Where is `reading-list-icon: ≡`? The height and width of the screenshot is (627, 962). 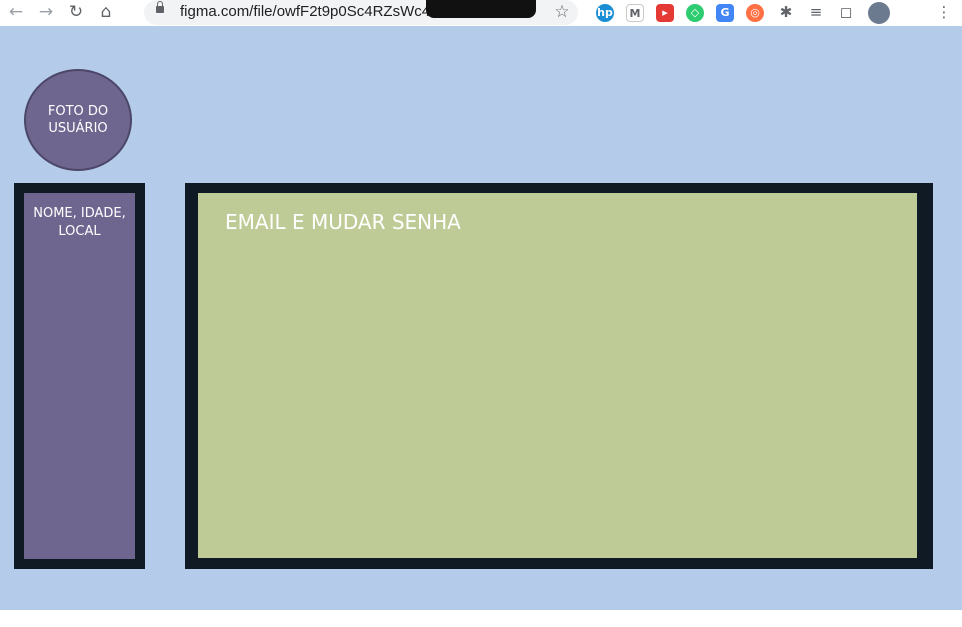
reading-list-icon: ≡ is located at coordinates (816, 12).